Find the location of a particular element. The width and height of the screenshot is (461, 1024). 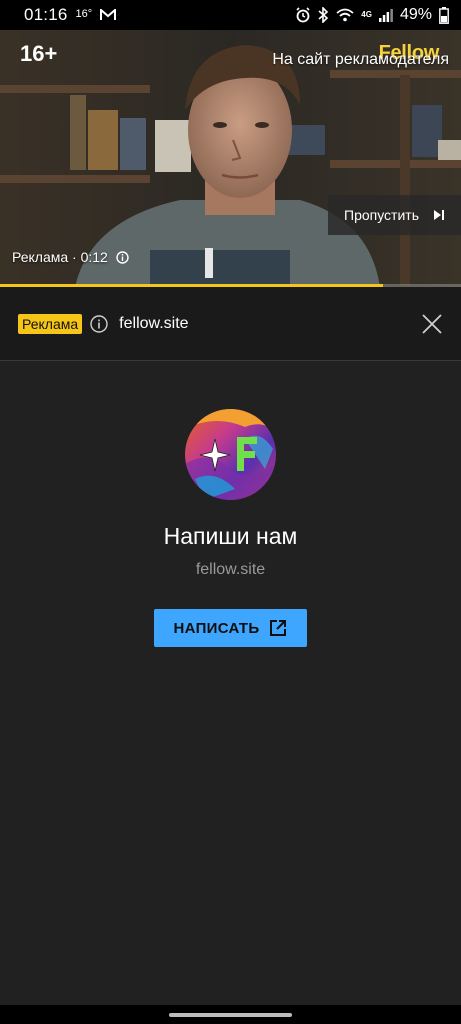

close-button is located at coordinates (432, 324).